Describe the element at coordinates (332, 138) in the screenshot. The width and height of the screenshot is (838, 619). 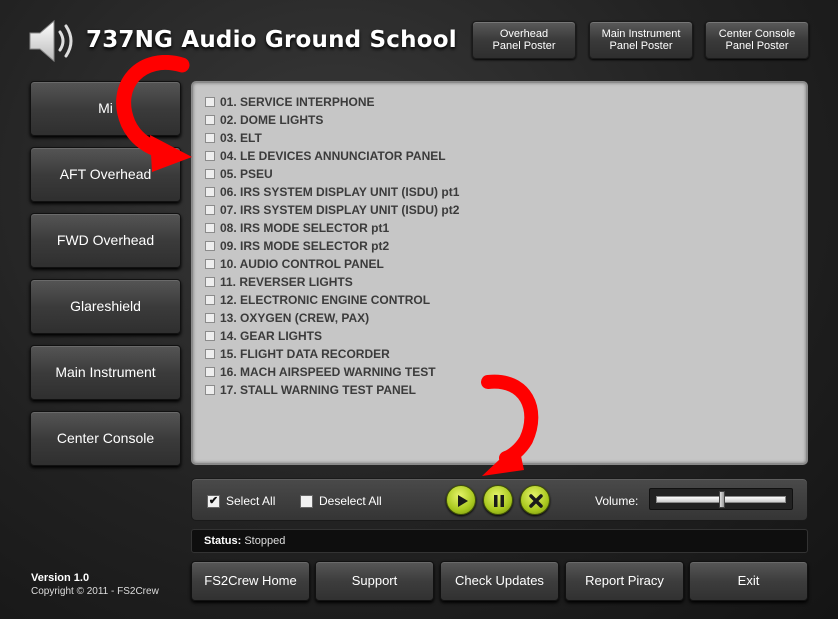
I see `track-item: 03. ELT` at that location.